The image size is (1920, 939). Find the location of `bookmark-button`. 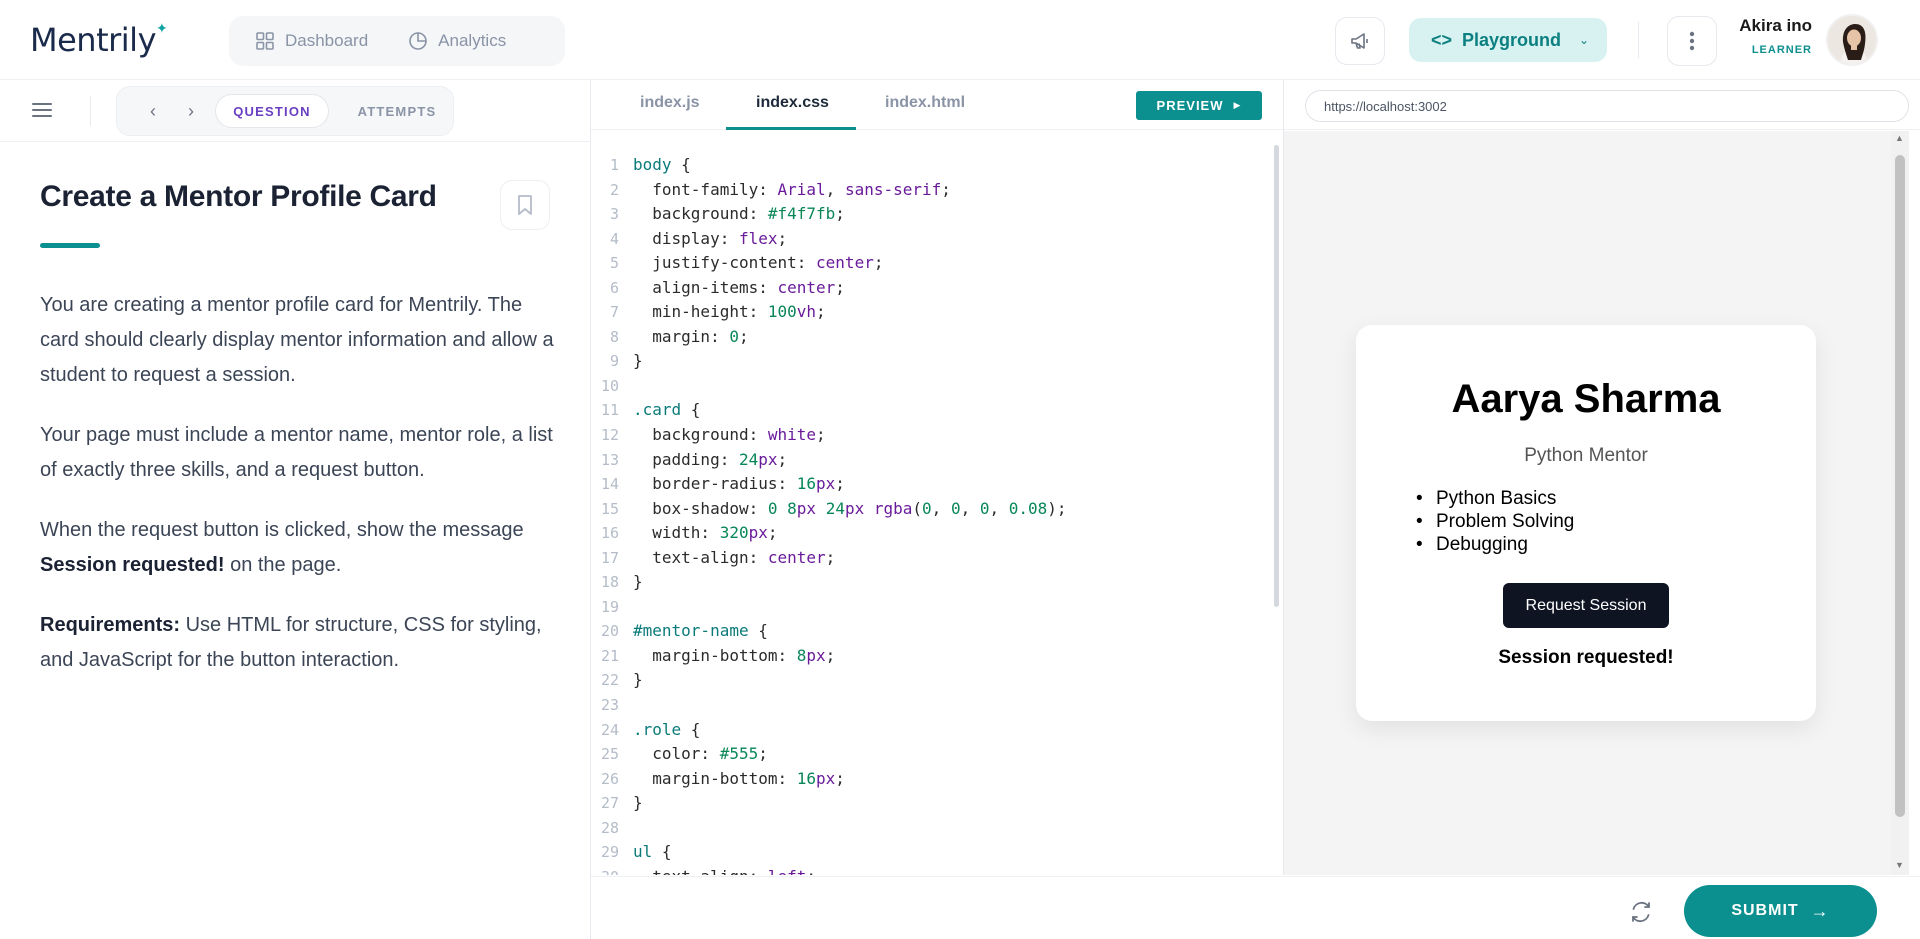

bookmark-button is located at coordinates (525, 205).